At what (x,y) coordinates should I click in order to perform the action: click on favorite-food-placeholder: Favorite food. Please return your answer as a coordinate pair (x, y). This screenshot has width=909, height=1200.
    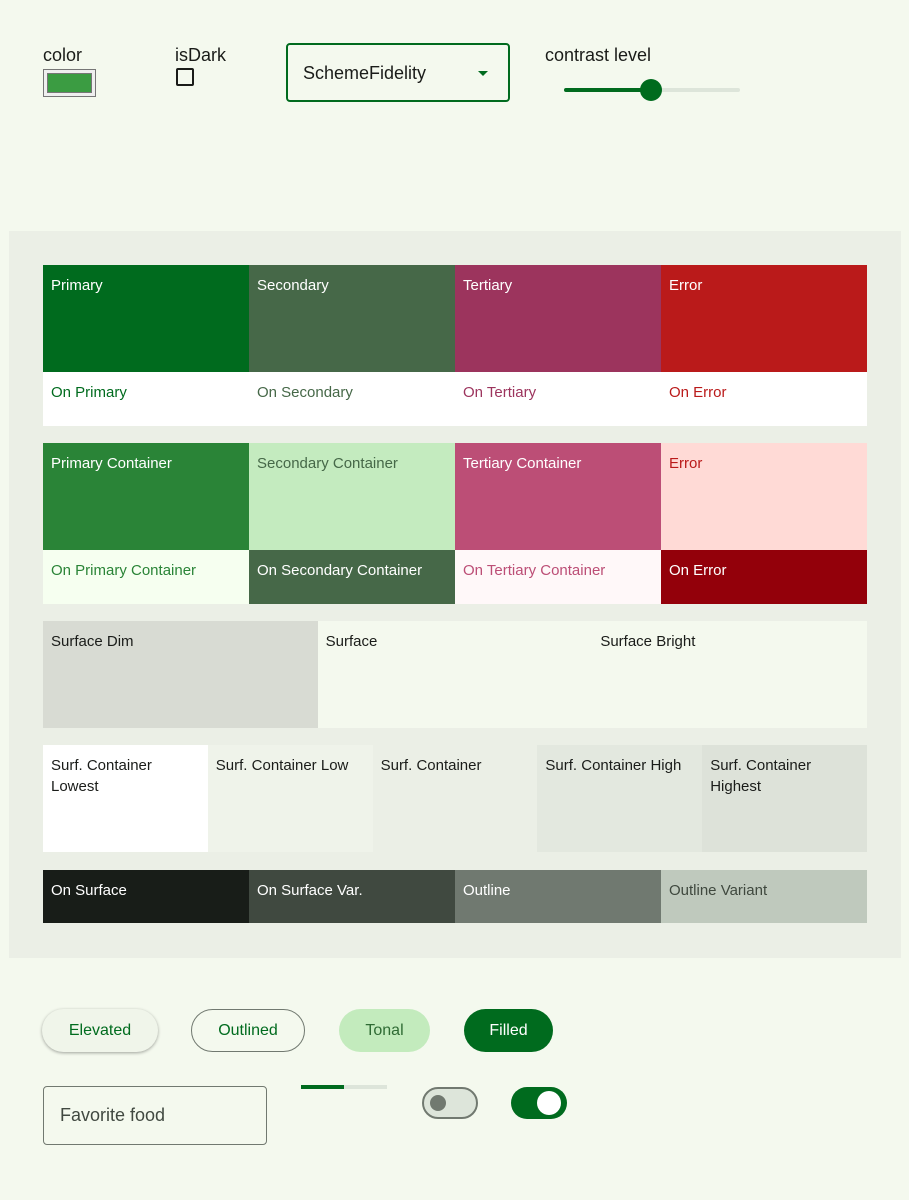
    Looking at the image, I should click on (113, 1115).